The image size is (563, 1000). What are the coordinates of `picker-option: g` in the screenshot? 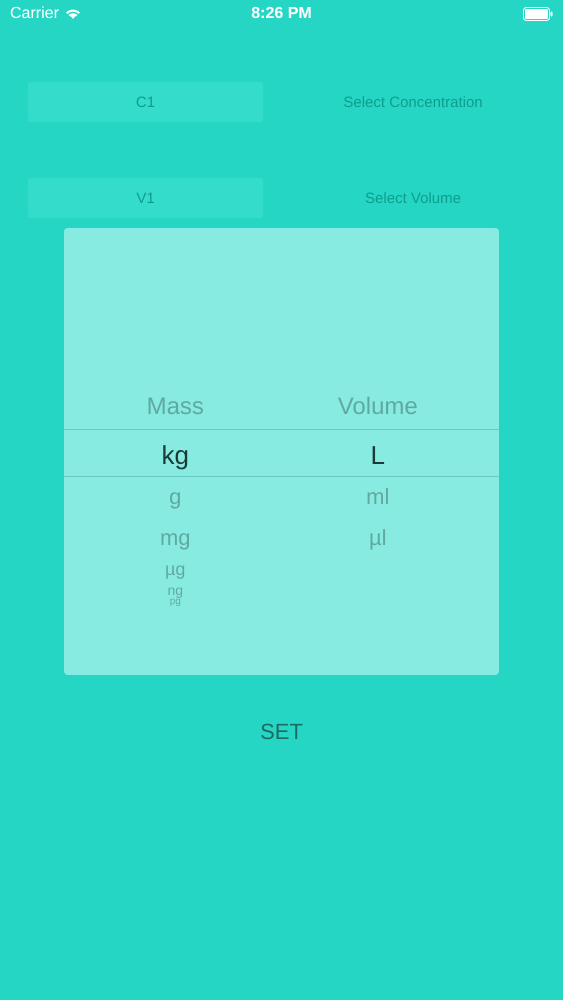 It's located at (175, 497).